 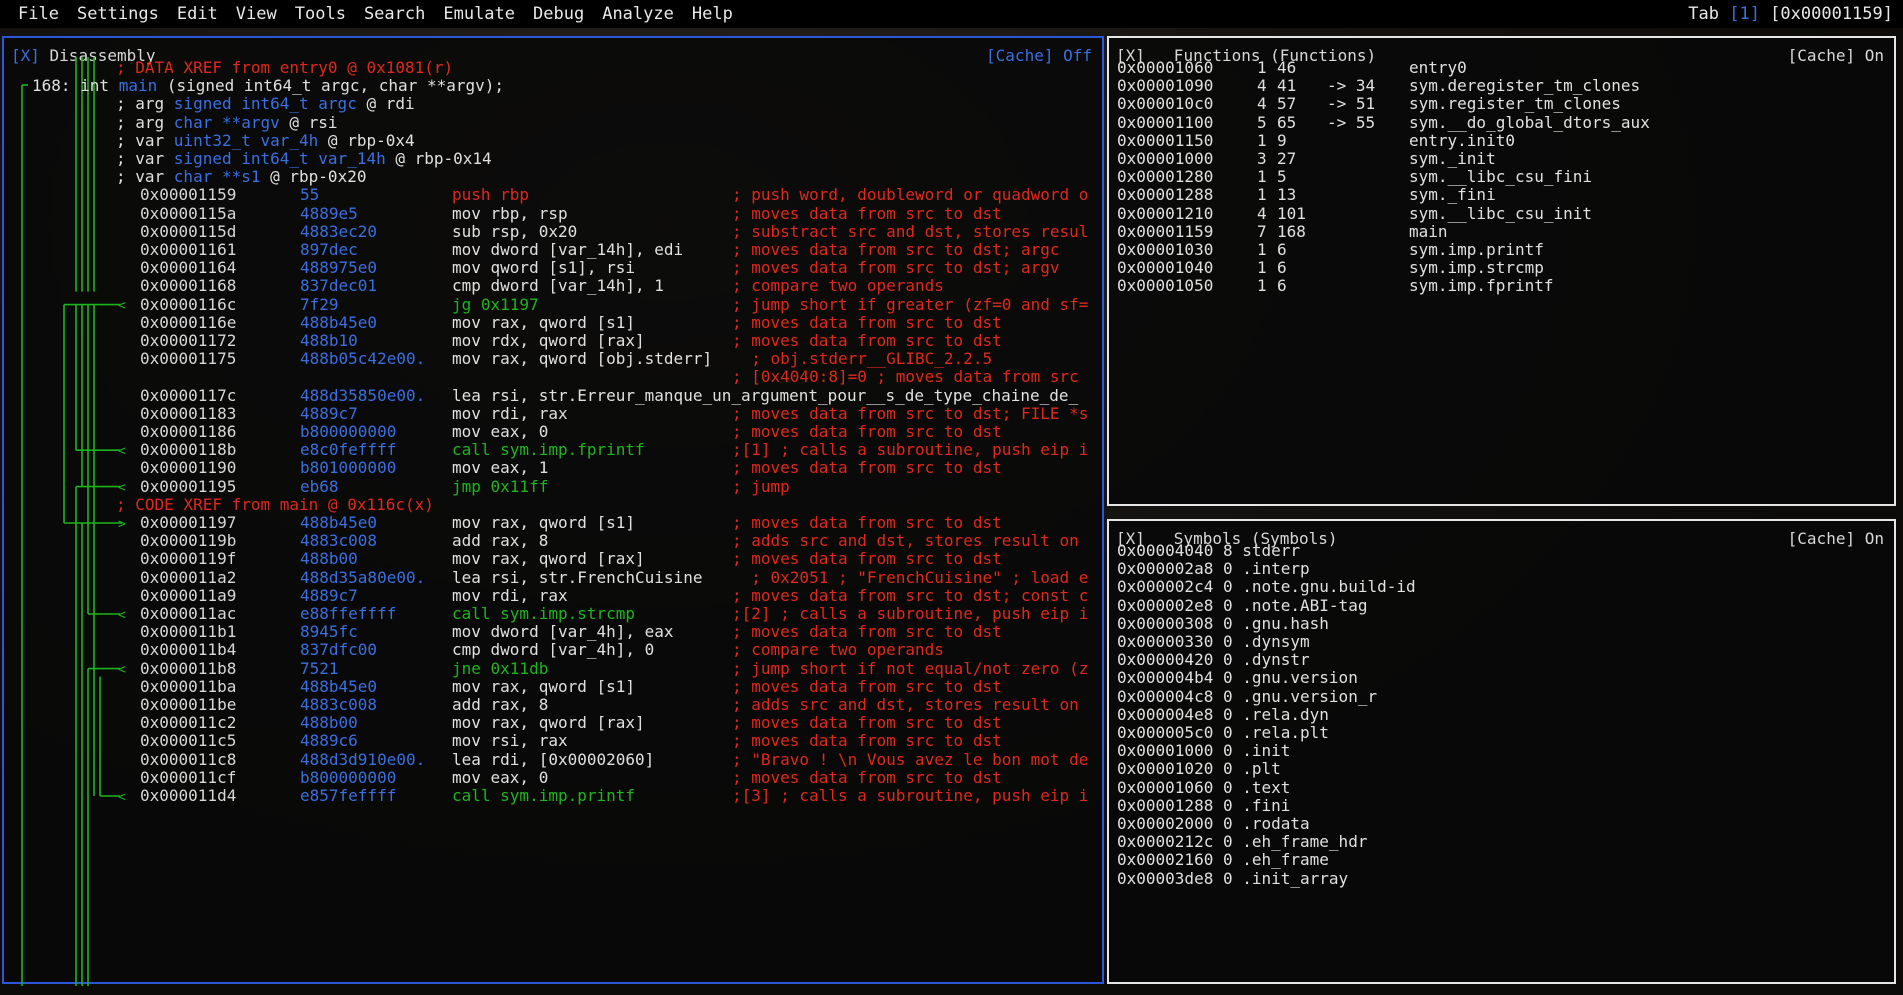 What do you see at coordinates (712, 14) in the screenshot?
I see `menu-help: Help` at bounding box center [712, 14].